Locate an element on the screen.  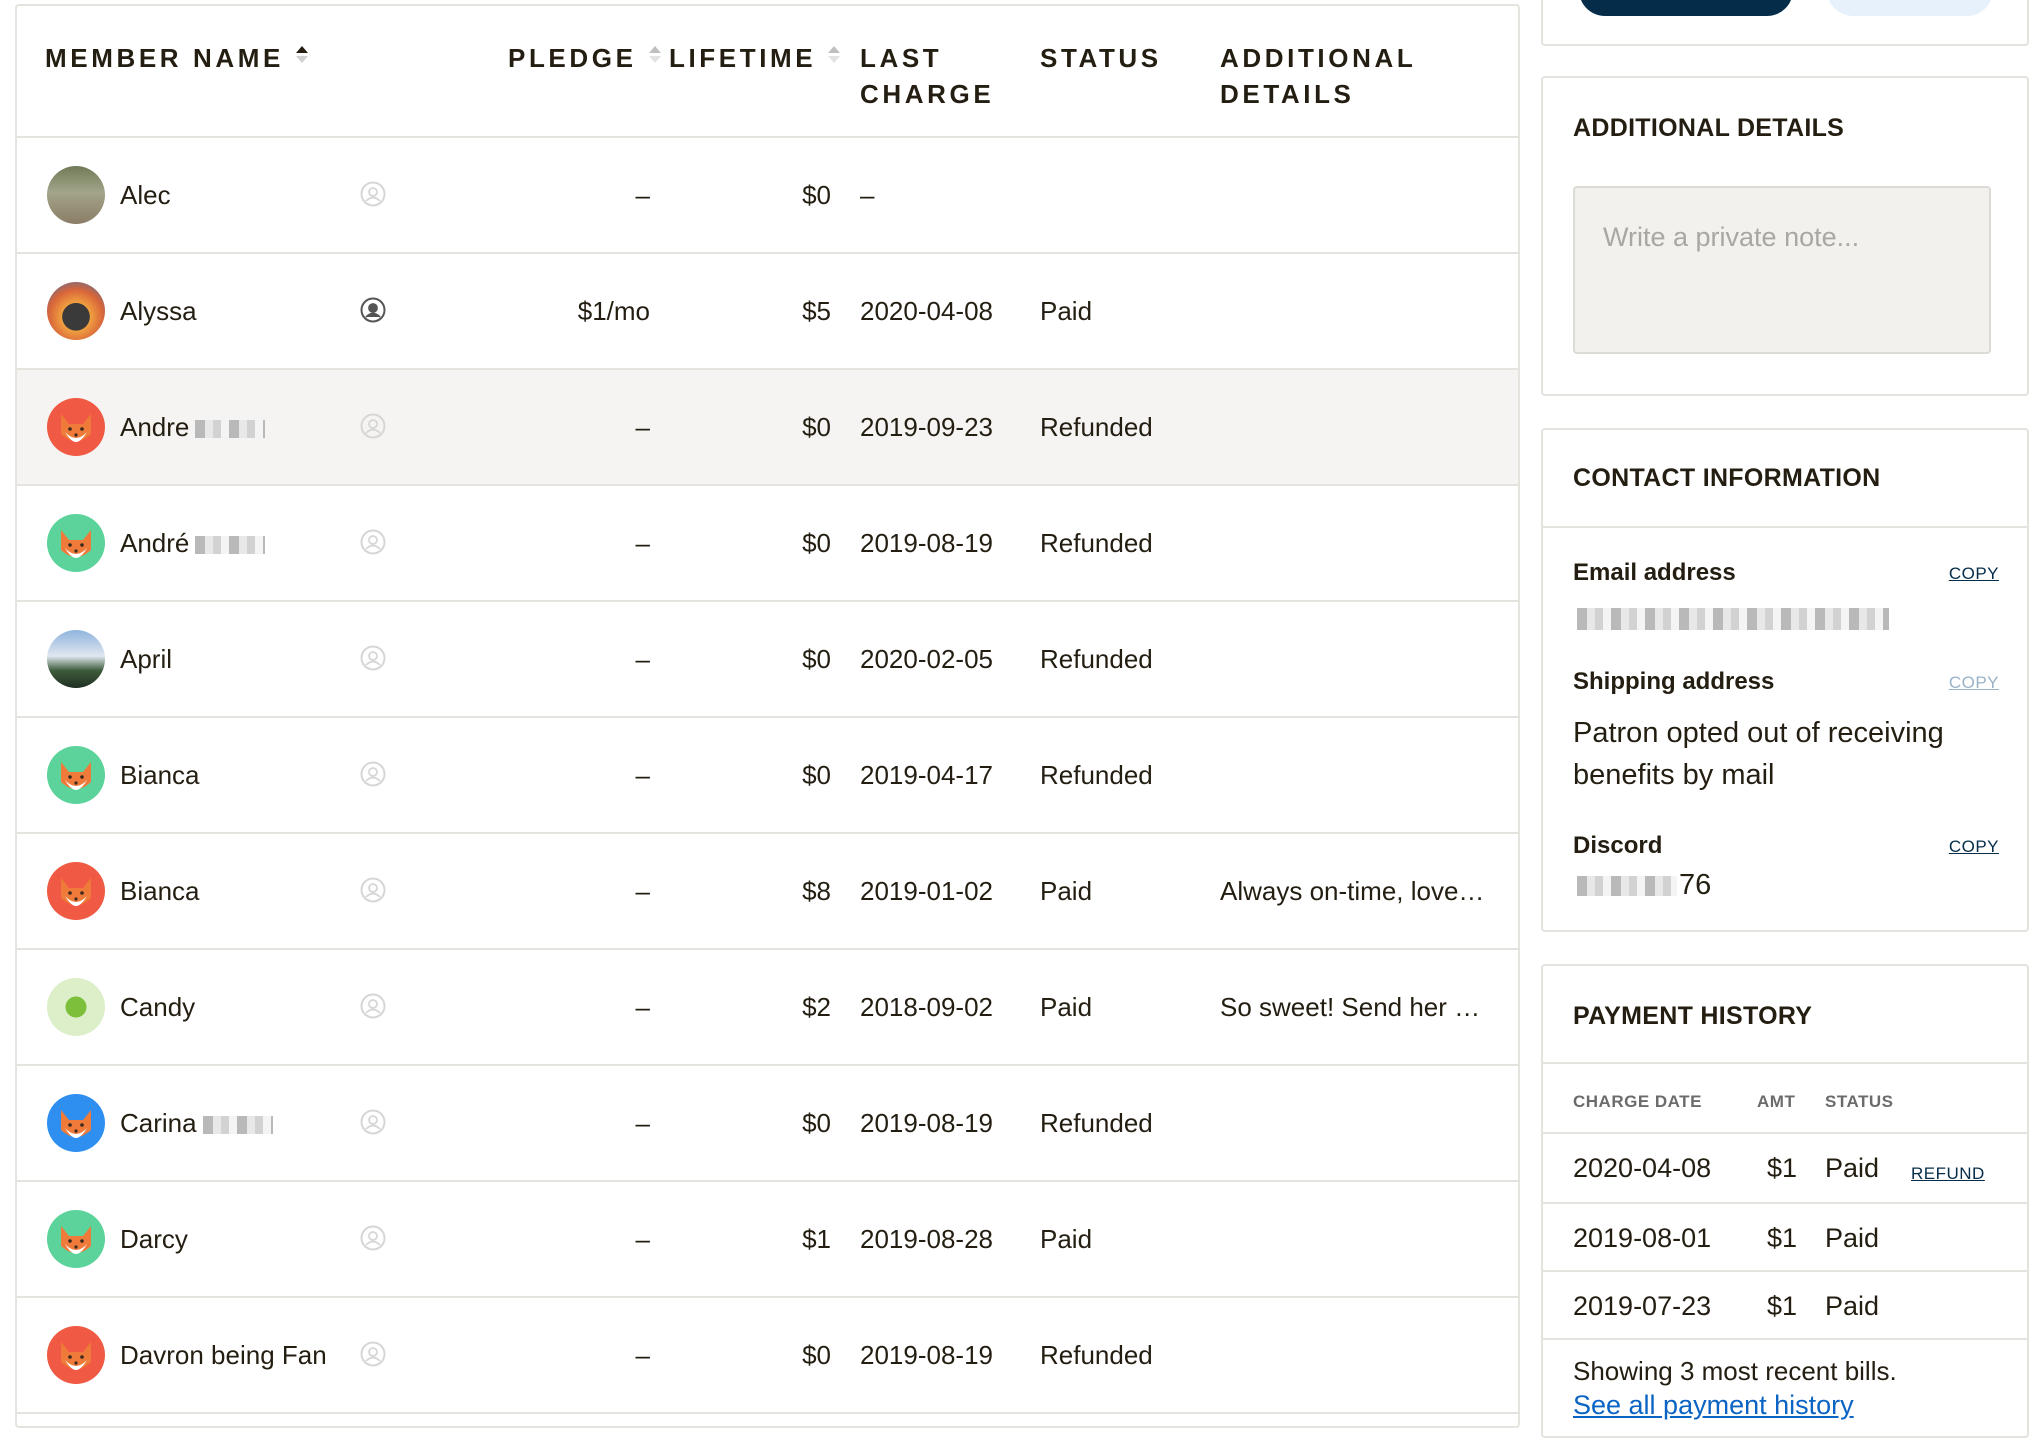
table-row: Carina – $0 2019-08-19 Refunded is located at coordinates (767, 1124).